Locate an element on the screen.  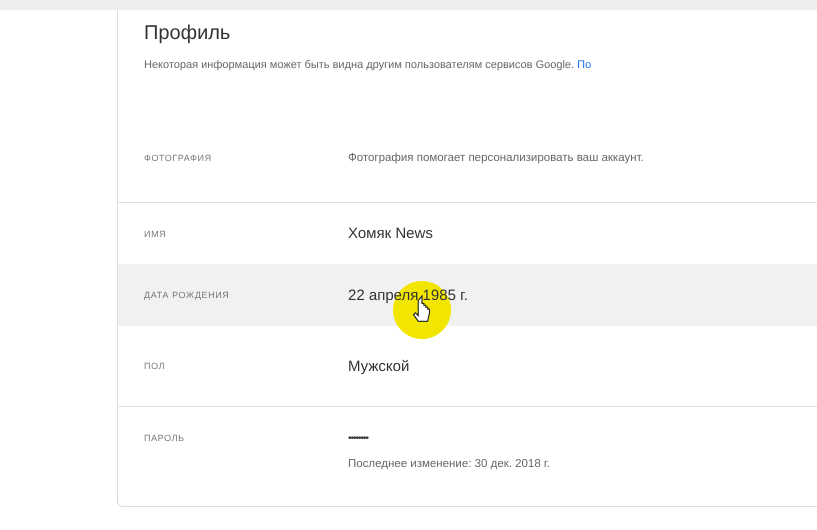
field-label: ФОТОГРАФИЯ is located at coordinates (178, 157).